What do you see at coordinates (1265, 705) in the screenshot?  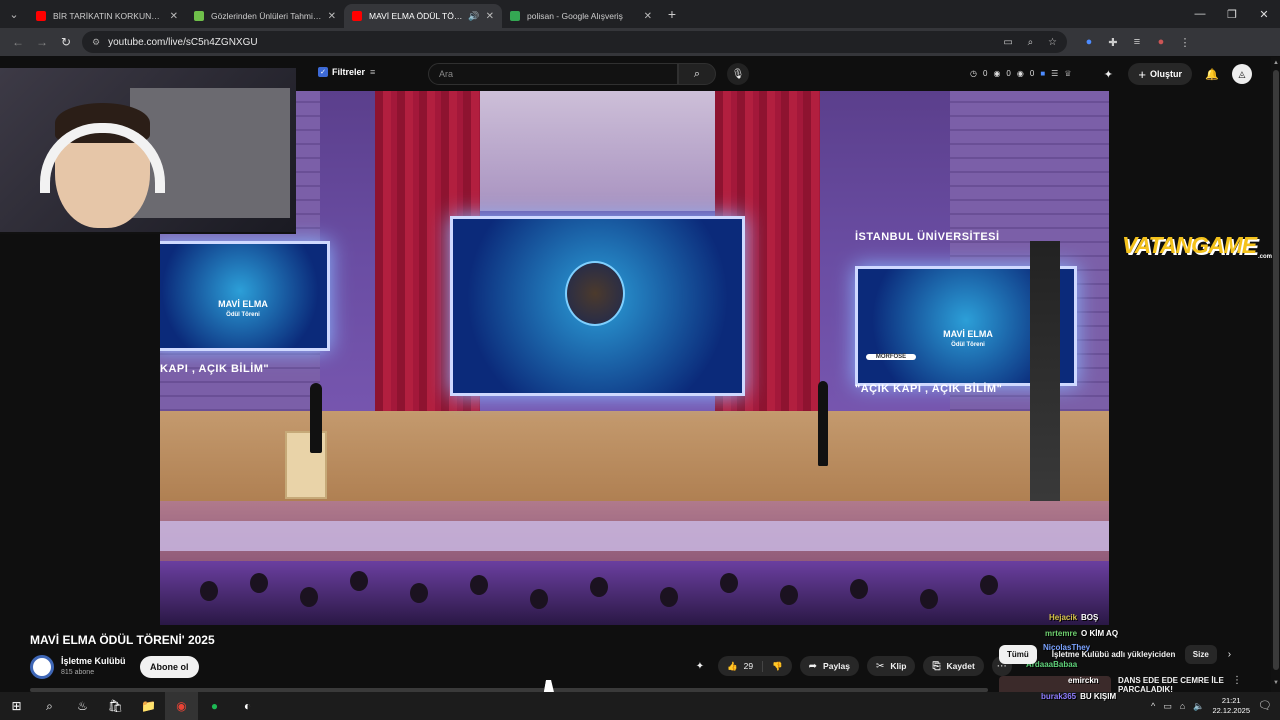 I see `notification-icon: 🗨` at bounding box center [1265, 705].